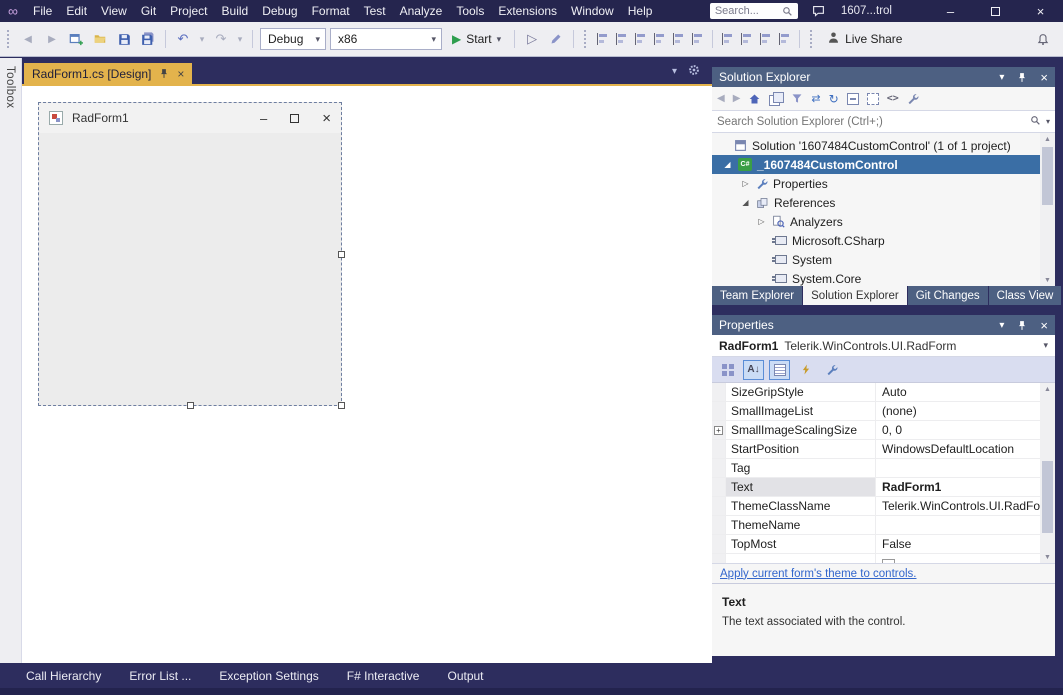  Describe the element at coordinates (727, 370) in the screenshot. I see `categorized-icon` at that location.